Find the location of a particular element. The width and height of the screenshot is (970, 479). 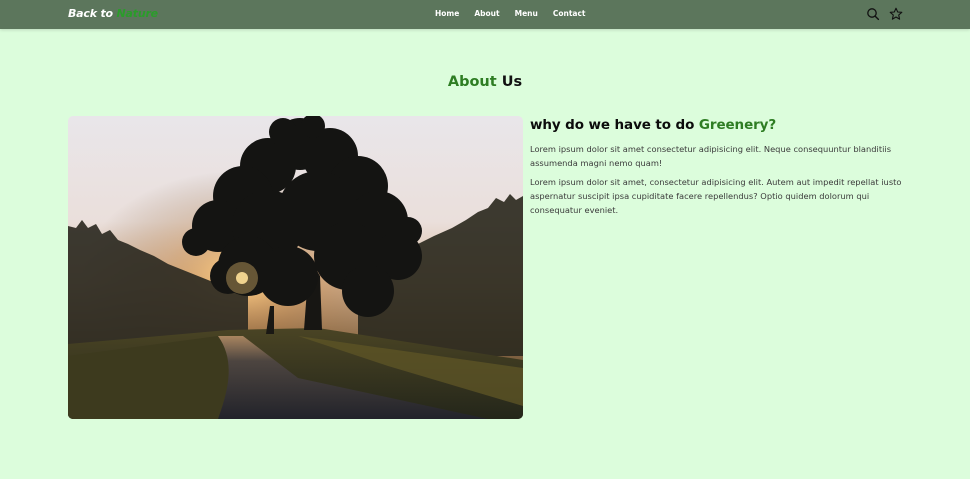

logo-accent: Nature is located at coordinates (137, 13).